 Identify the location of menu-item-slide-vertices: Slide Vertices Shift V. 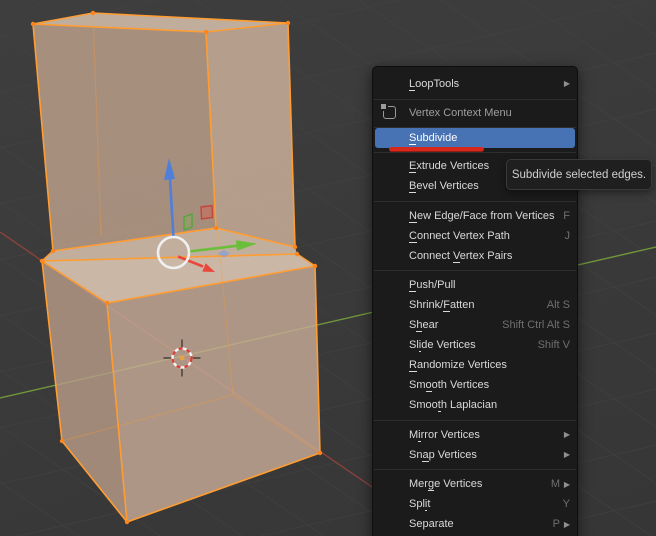
(475, 345).